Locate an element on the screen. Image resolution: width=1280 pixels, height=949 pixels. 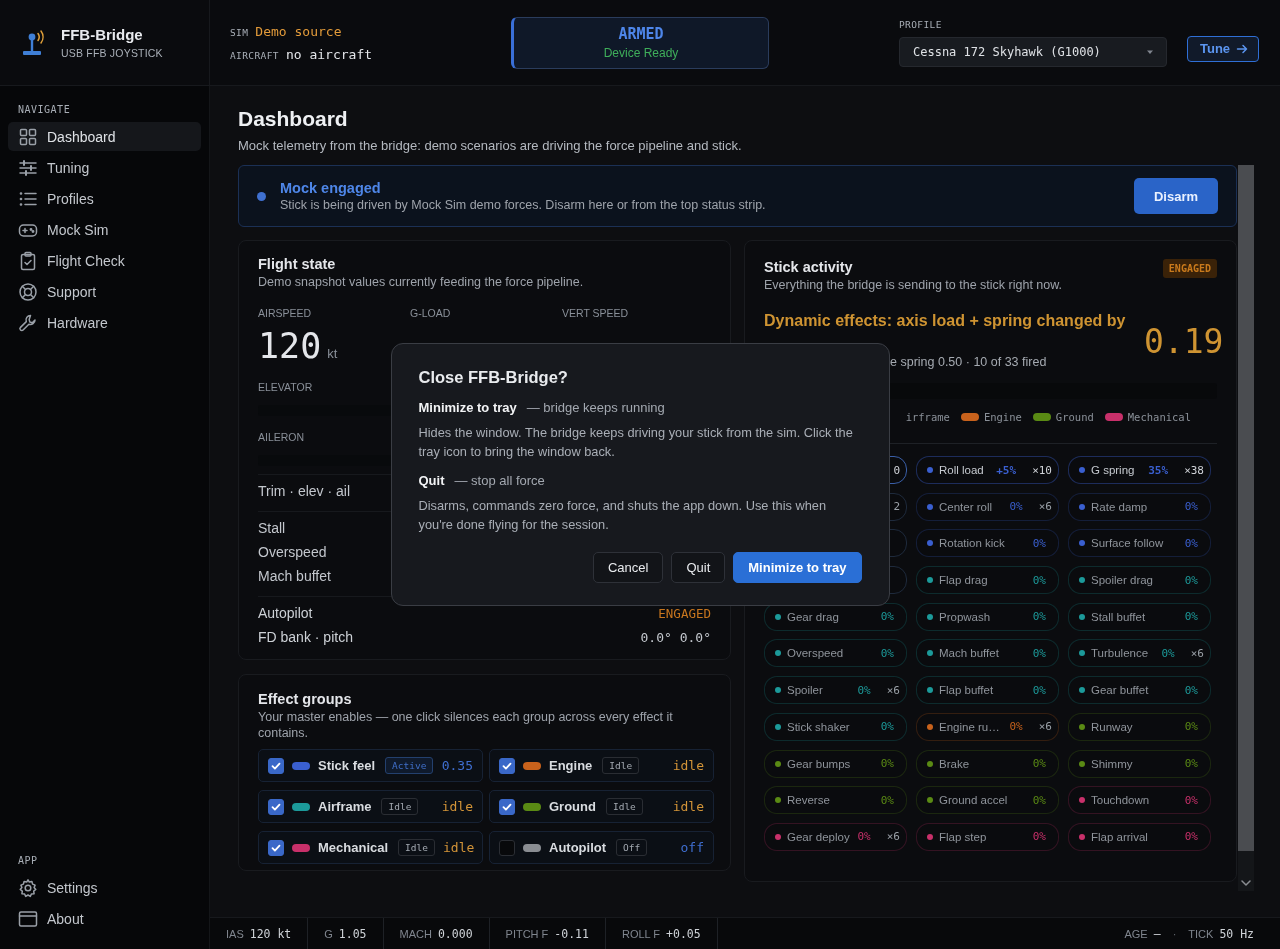
dialog-button: Minimize to tray is located at coordinates (797, 567).